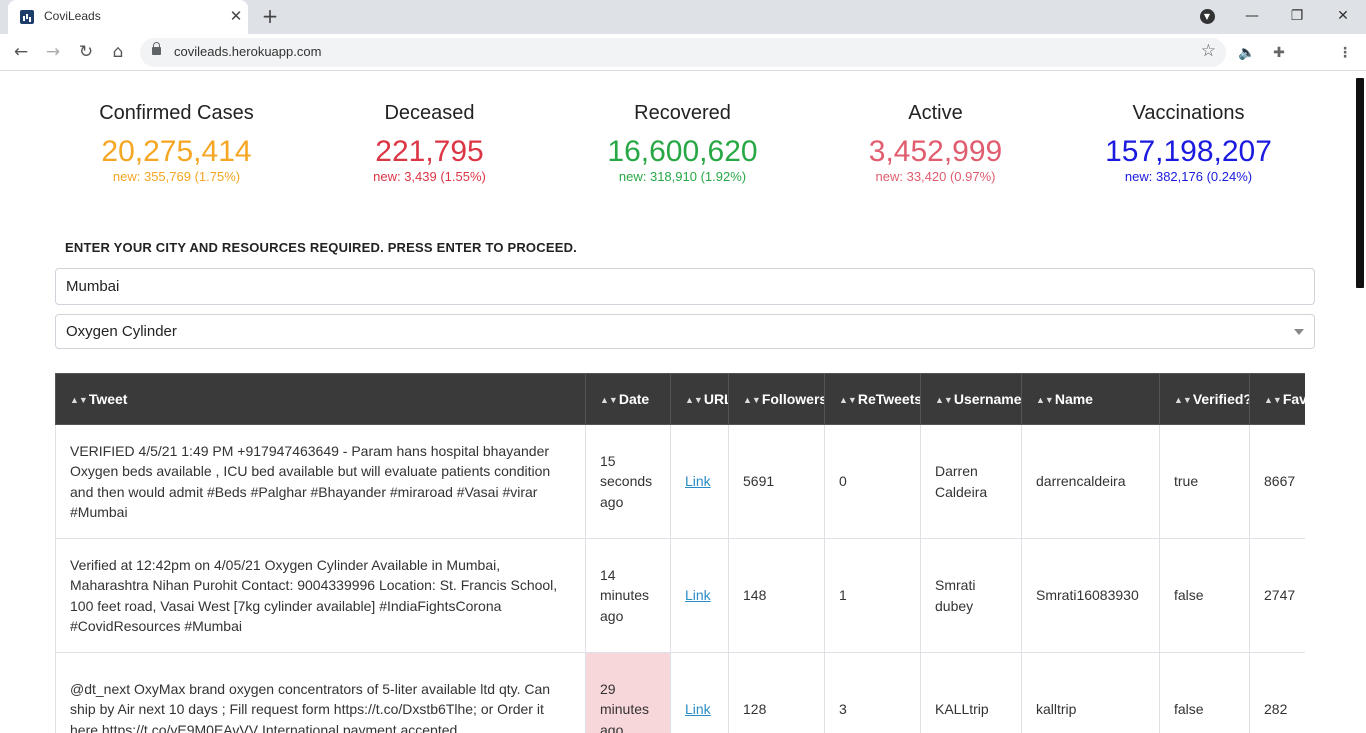 This screenshot has height=733, width=1366. I want to click on page-scrollbar, so click(1360, 403).